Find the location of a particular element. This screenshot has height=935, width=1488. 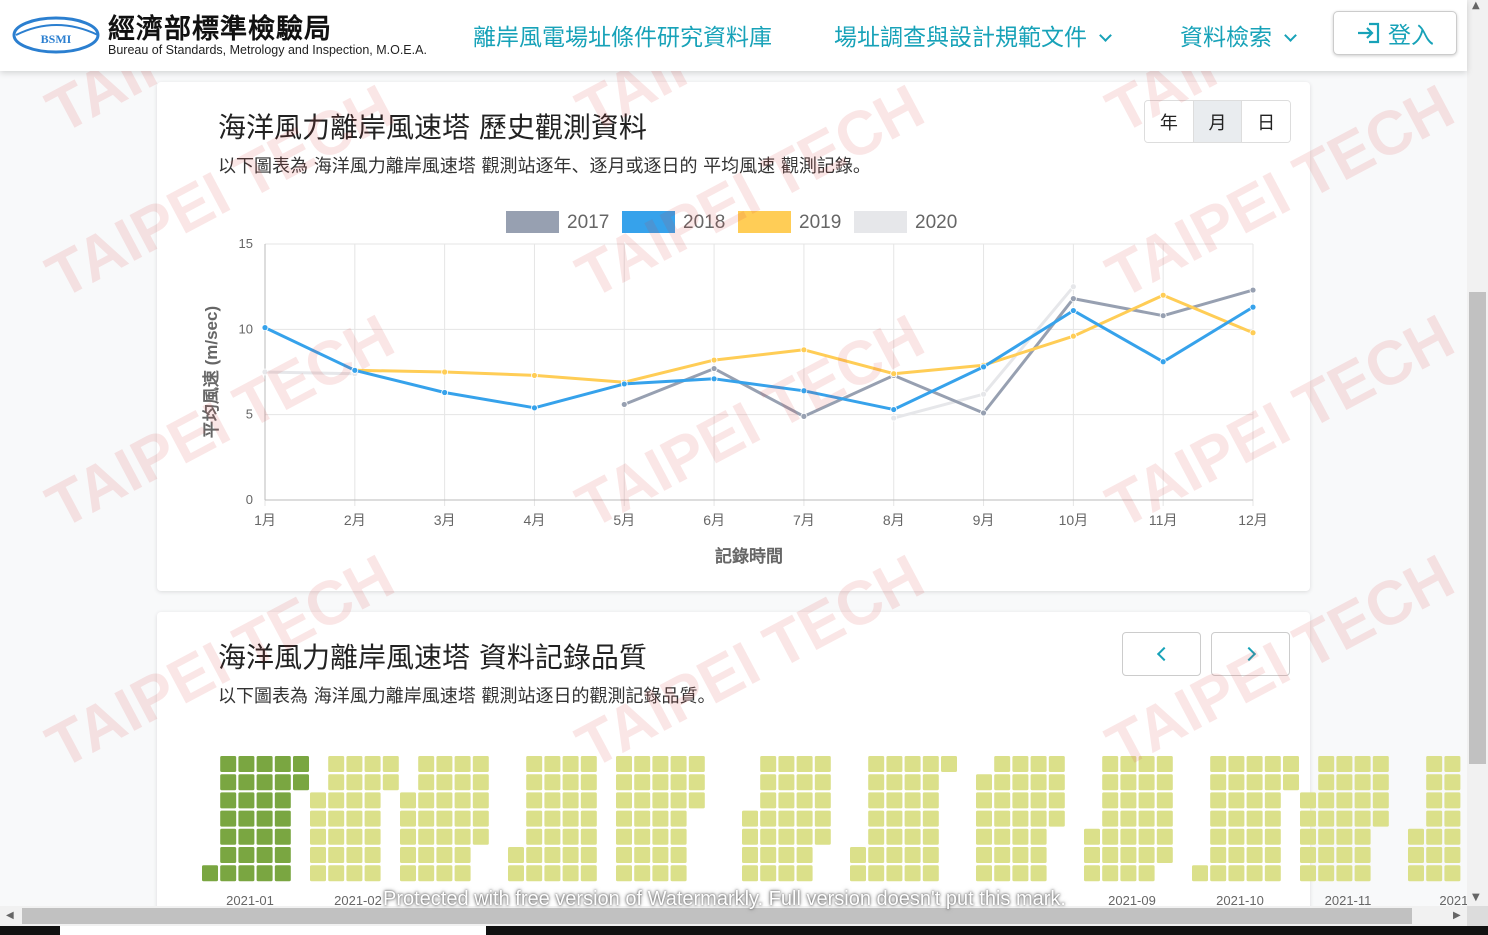

chevron-down-icon is located at coordinates (1290, 35).